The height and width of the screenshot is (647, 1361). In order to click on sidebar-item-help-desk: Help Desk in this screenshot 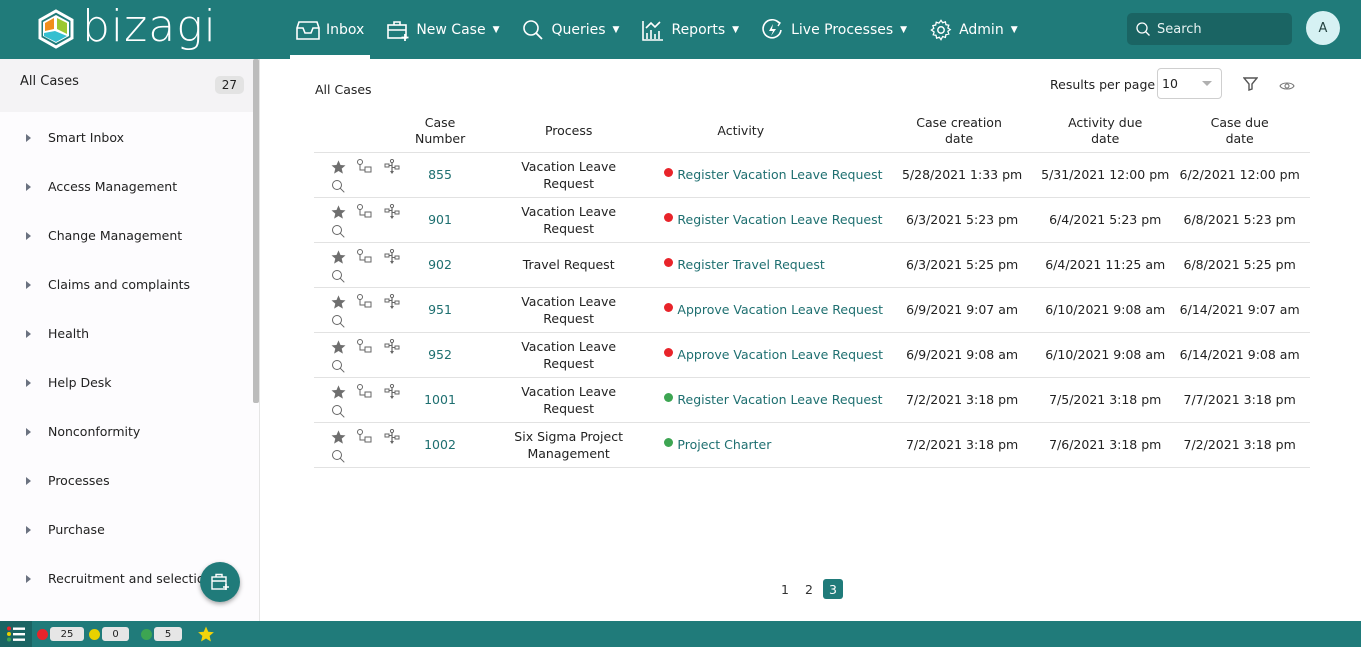, I will do `click(129, 382)`.